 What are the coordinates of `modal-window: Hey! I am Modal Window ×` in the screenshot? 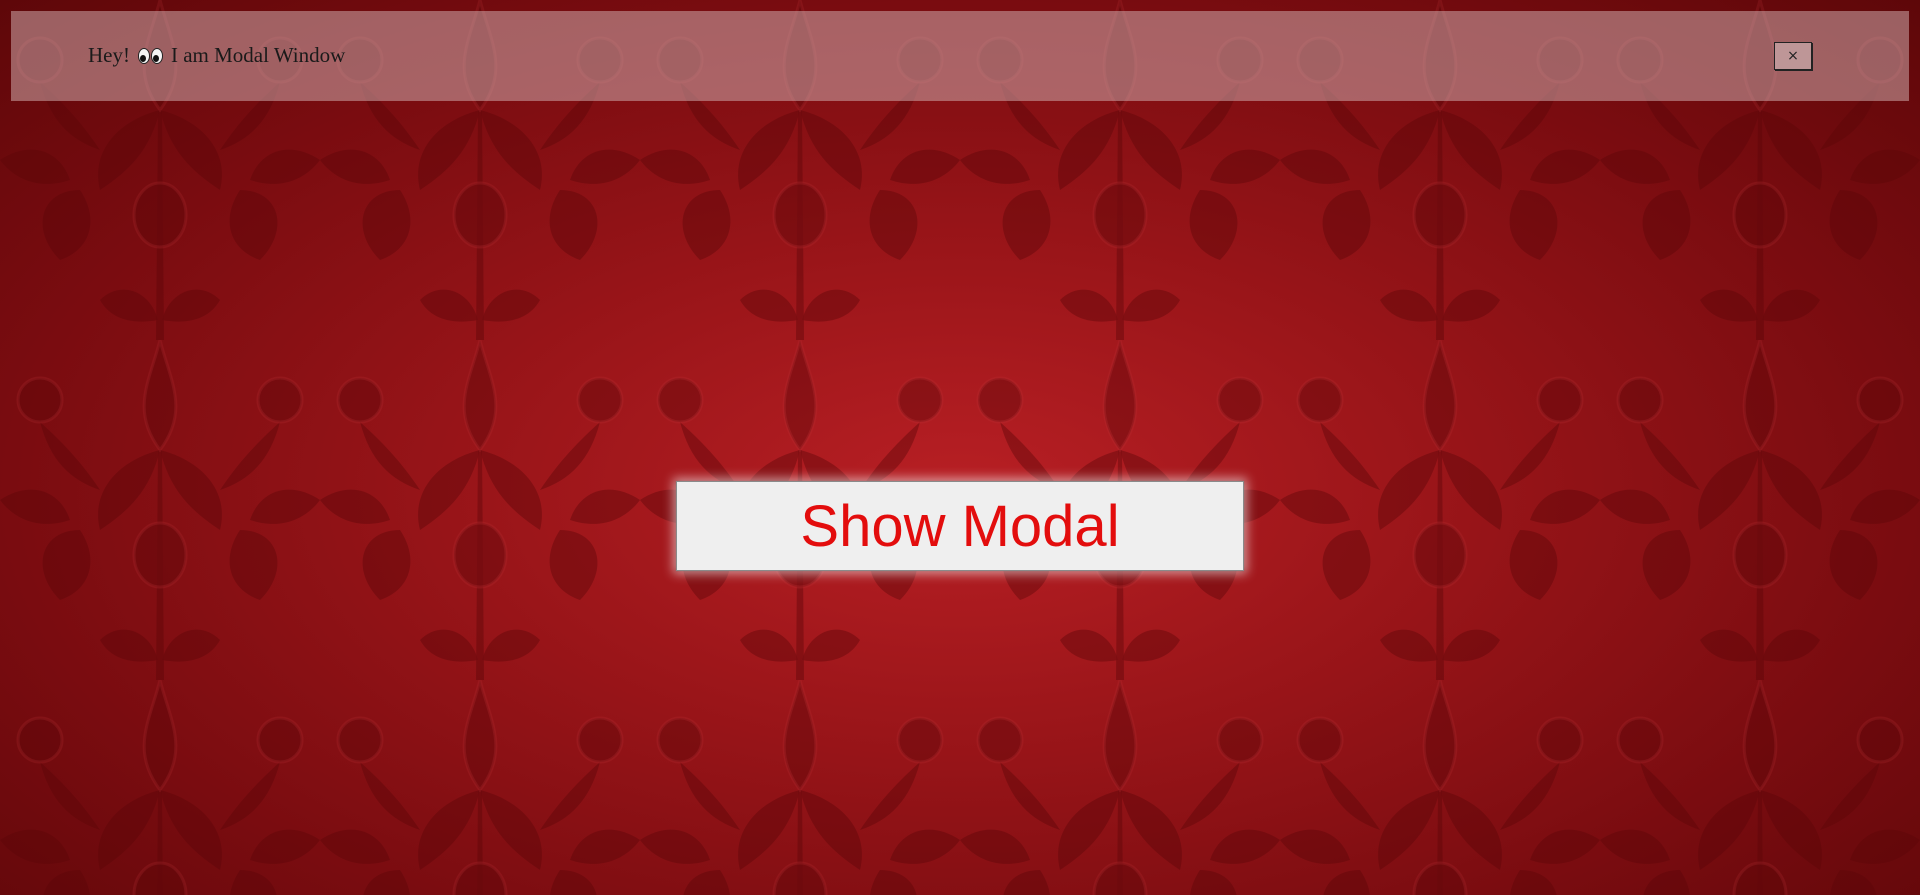 It's located at (960, 56).